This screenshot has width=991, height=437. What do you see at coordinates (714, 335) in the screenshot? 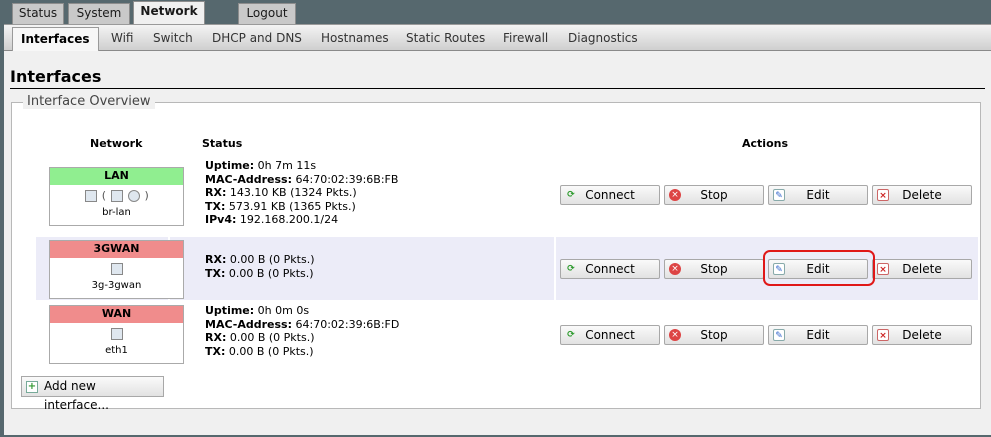
I see `stop-button-wan: × Stop` at bounding box center [714, 335].